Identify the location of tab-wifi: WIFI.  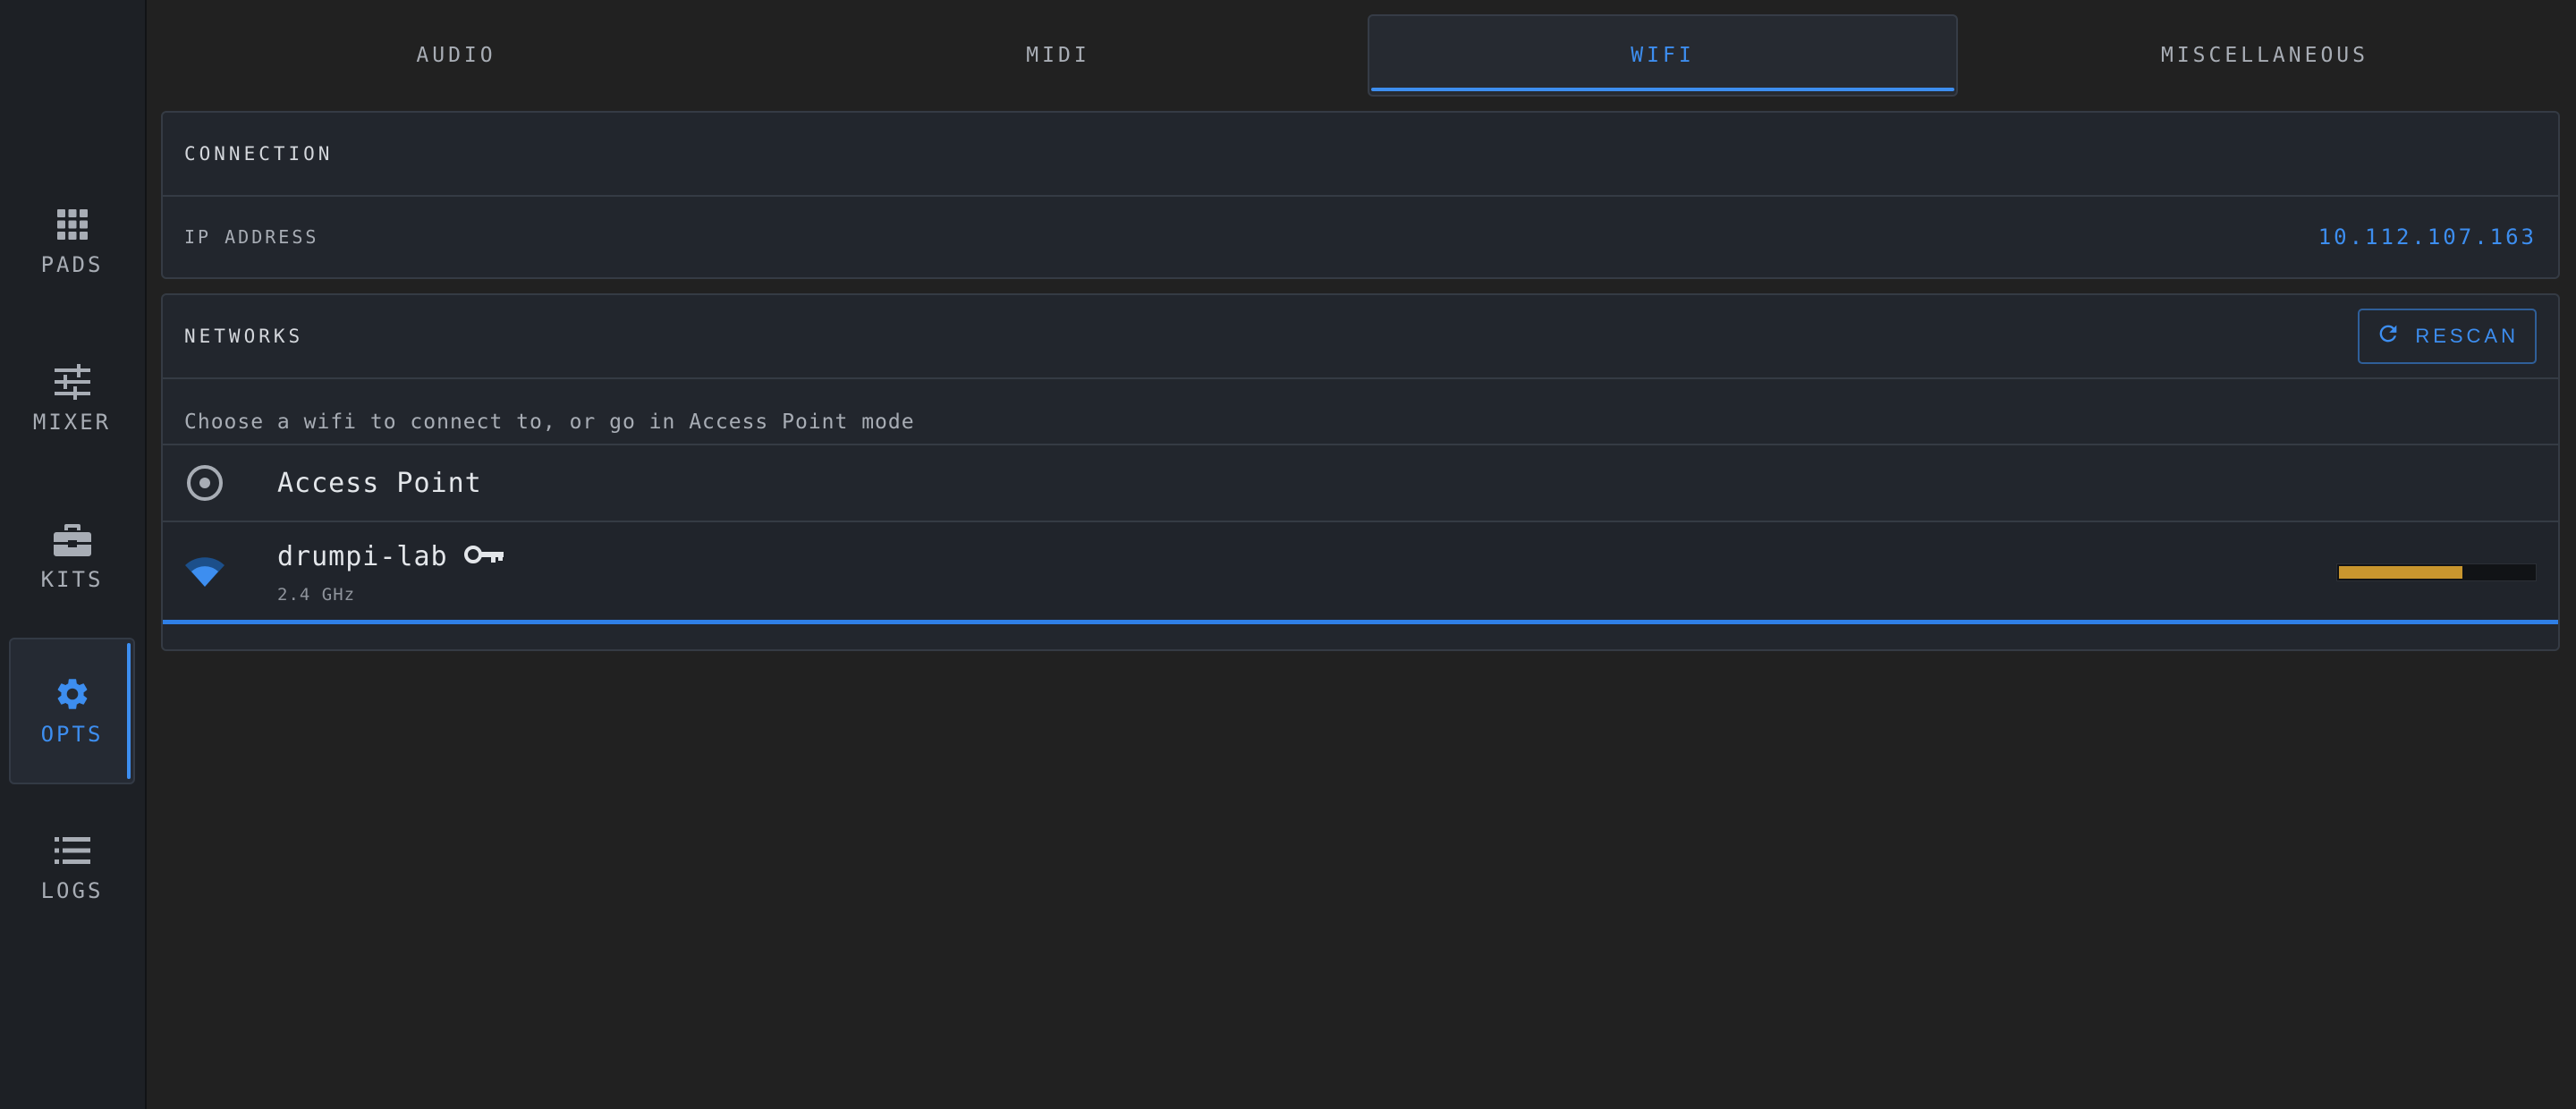
(1663, 56).